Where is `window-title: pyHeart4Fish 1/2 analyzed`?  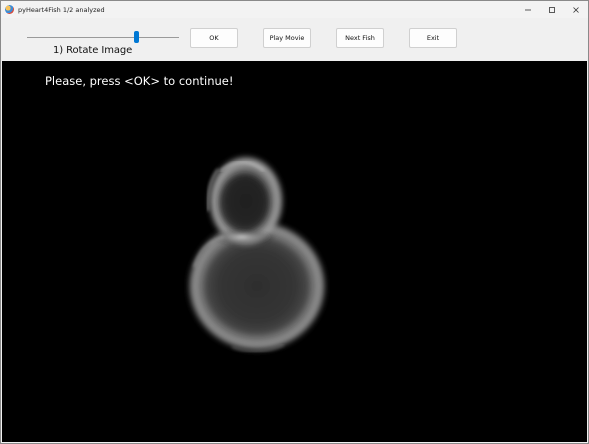
window-title: pyHeart4Fish 1/2 analyzed is located at coordinates (61, 9).